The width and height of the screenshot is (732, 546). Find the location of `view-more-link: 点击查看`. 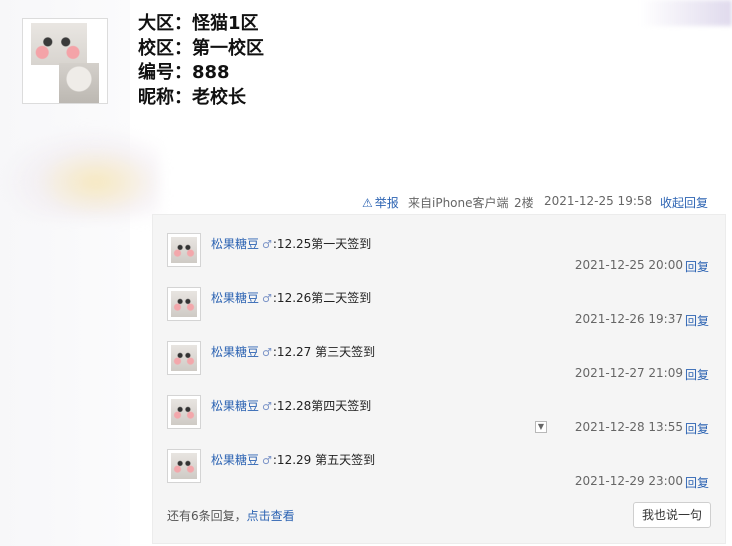

view-more-link: 点击查看 is located at coordinates (271, 516).